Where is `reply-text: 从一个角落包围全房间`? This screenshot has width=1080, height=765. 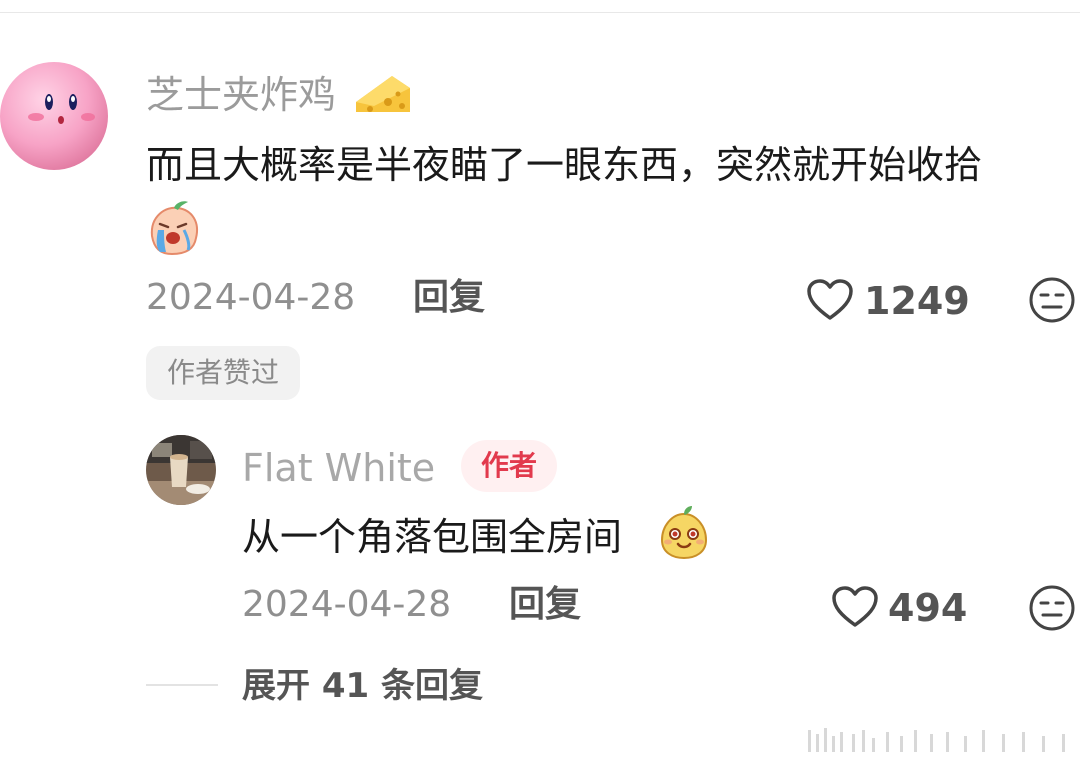
reply-text: 从一个角落包围全房间 is located at coordinates (432, 537).